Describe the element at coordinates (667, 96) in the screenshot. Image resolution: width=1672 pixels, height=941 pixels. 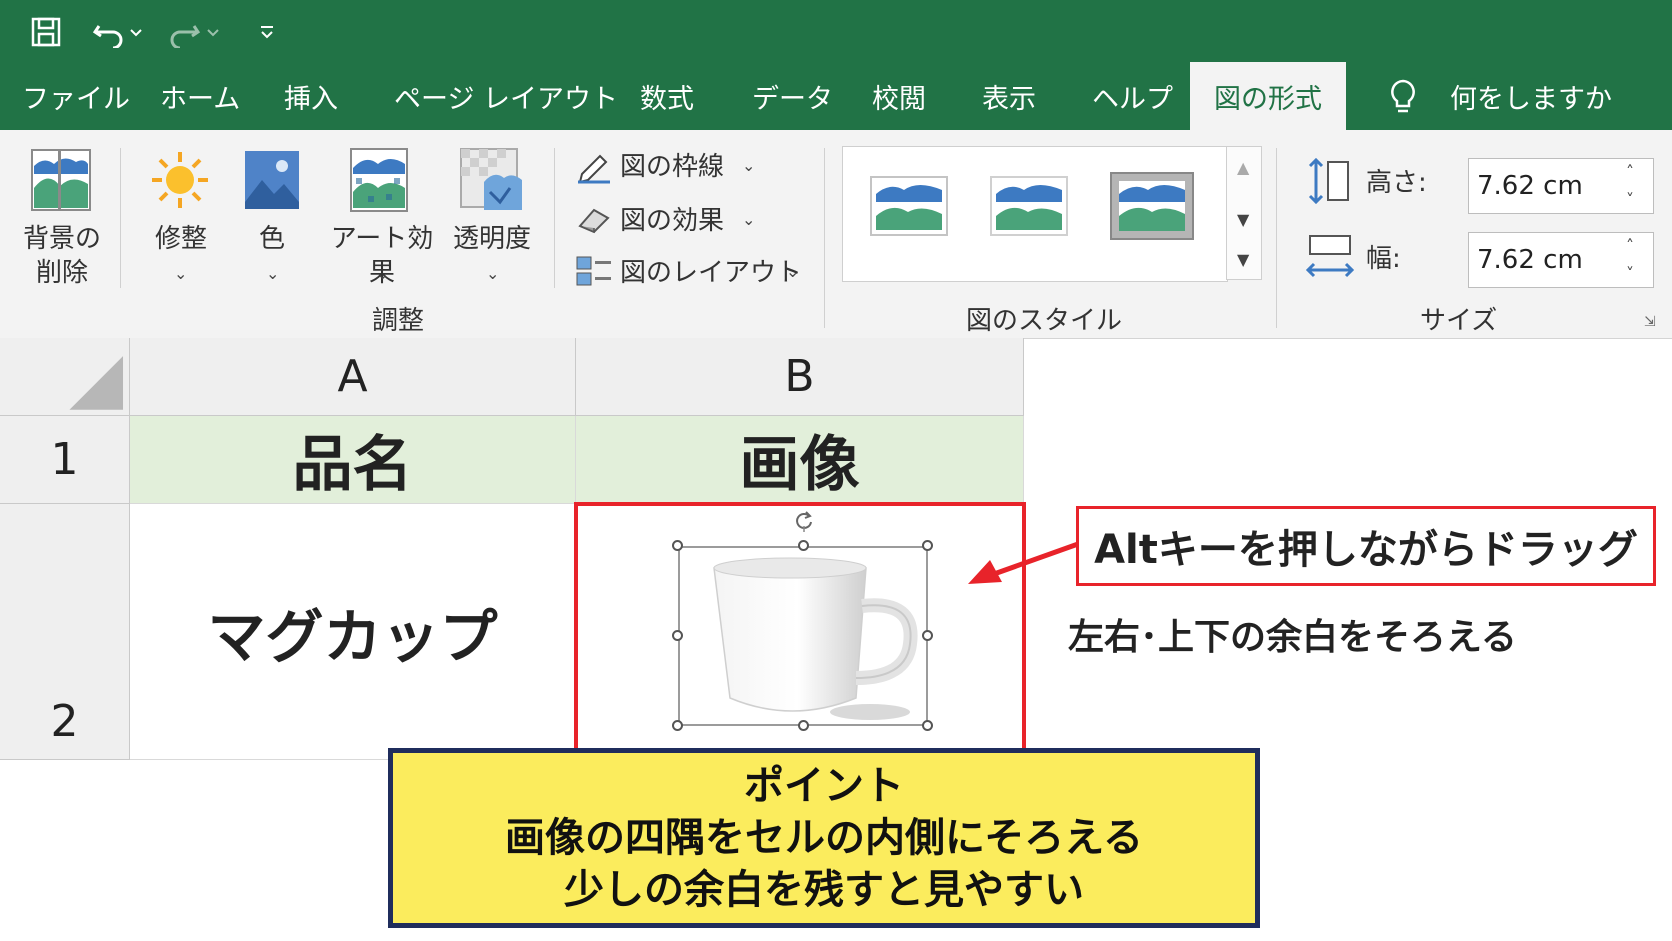
I see `tab-formulas: 数式` at that location.